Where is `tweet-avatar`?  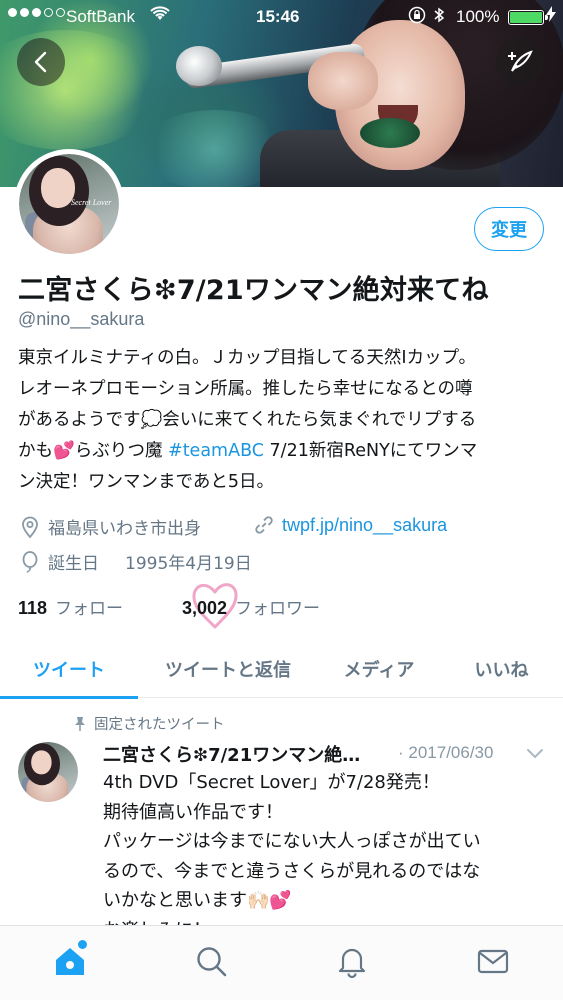 tweet-avatar is located at coordinates (48, 772).